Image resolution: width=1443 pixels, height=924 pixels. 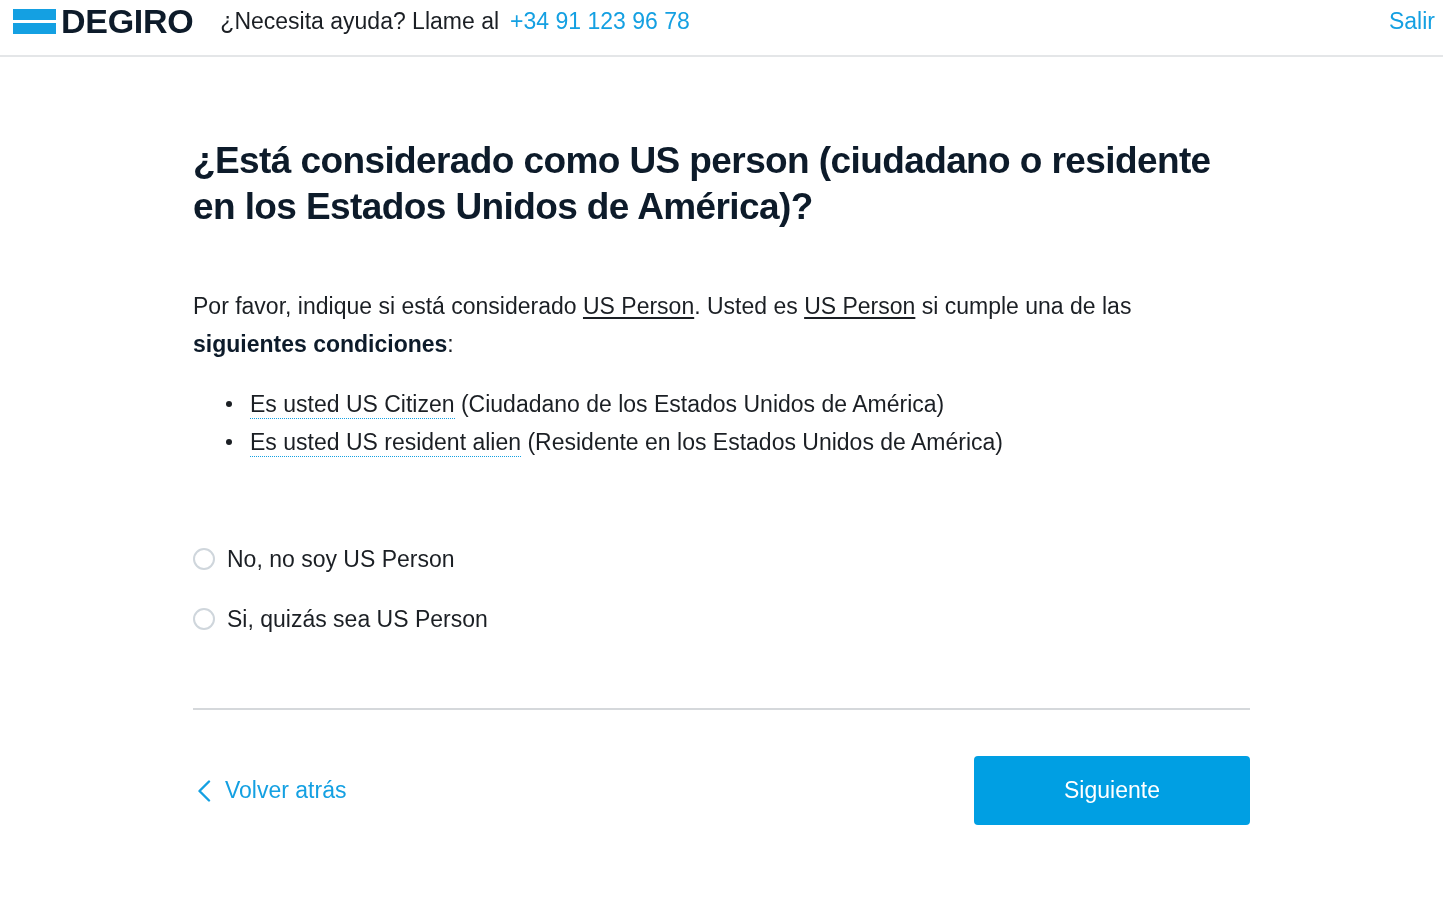 I want to click on chevron-left-icon, so click(x=204, y=790).